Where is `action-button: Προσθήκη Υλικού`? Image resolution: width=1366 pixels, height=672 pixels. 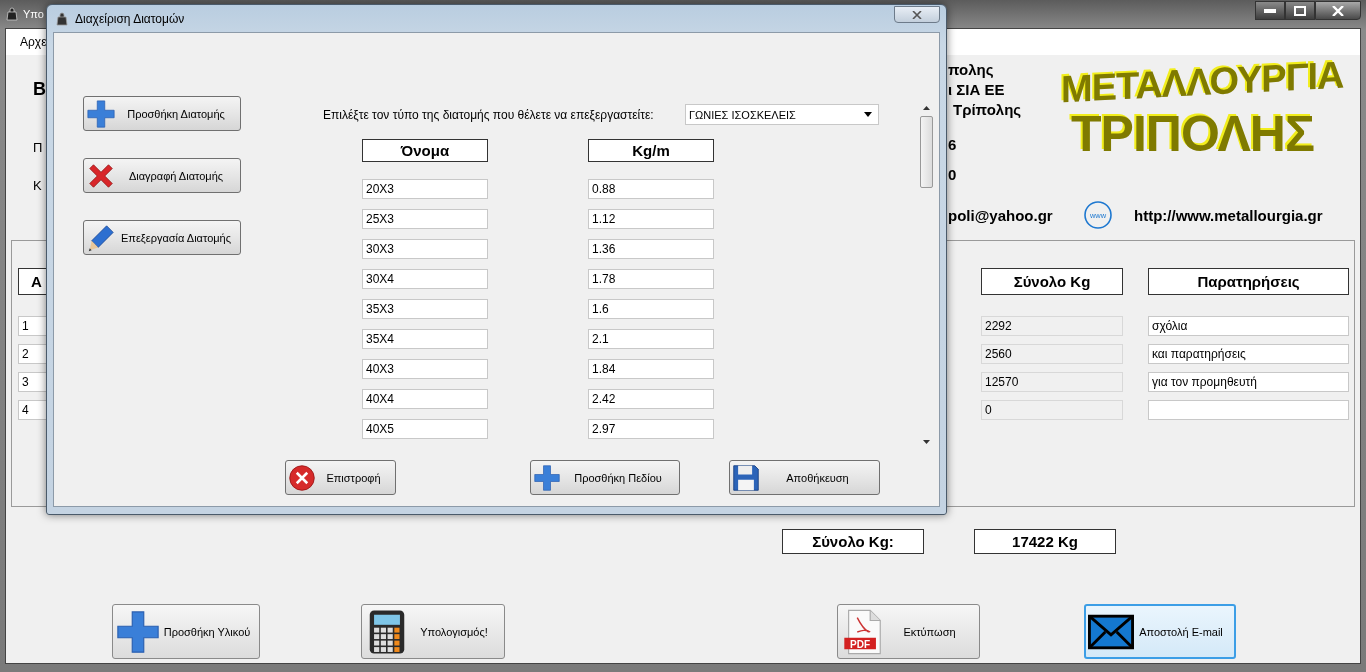 action-button: Προσθήκη Υλικού is located at coordinates (186, 631).